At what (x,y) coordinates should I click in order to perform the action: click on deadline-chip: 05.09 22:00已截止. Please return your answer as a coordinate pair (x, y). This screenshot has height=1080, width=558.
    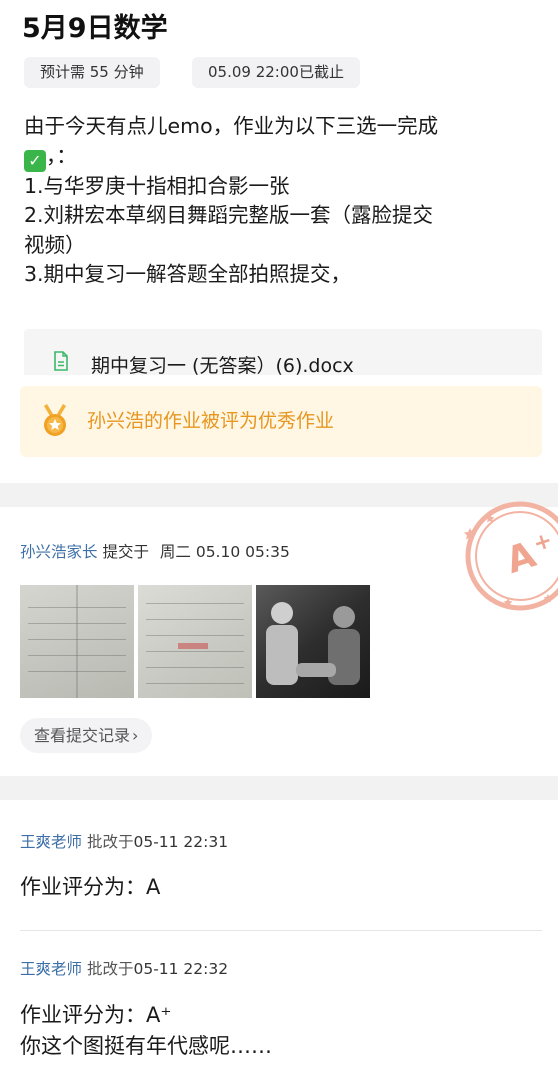
    Looking at the image, I should click on (276, 72).